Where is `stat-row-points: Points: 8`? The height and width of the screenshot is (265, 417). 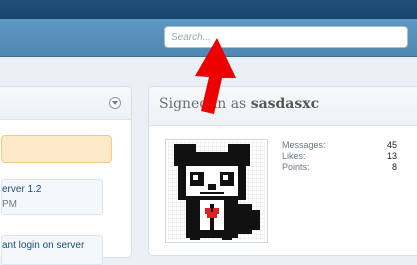
stat-row-points: Points: 8 is located at coordinates (339, 167).